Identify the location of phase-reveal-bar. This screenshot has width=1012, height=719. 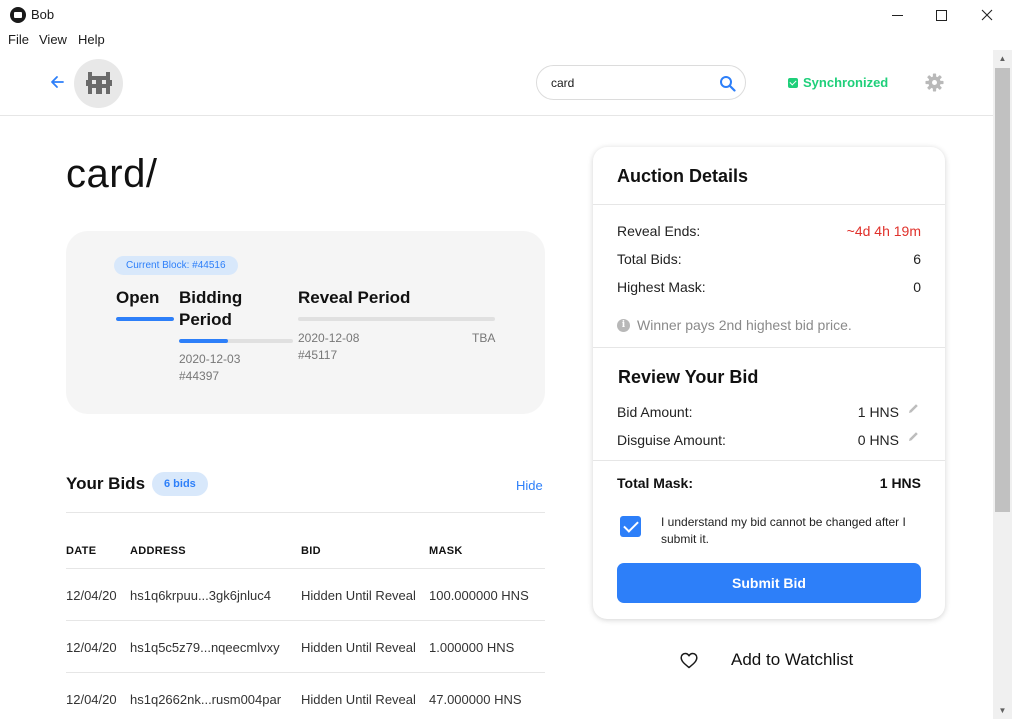
(396, 319).